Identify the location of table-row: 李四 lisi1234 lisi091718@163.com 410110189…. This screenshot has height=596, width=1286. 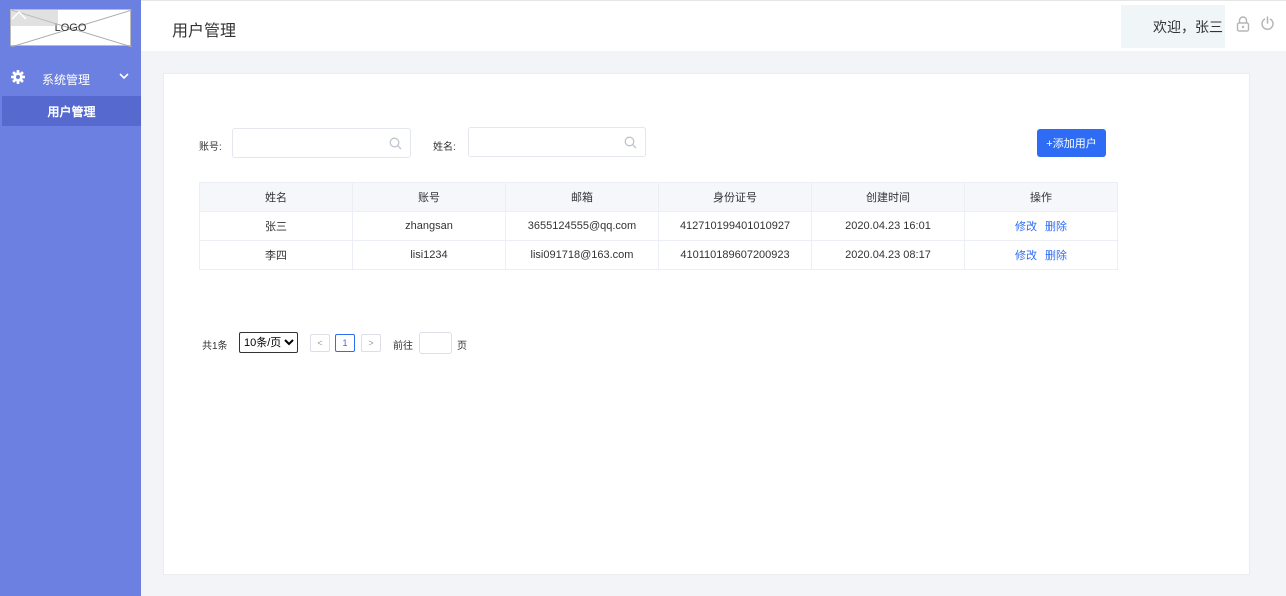
(658, 255).